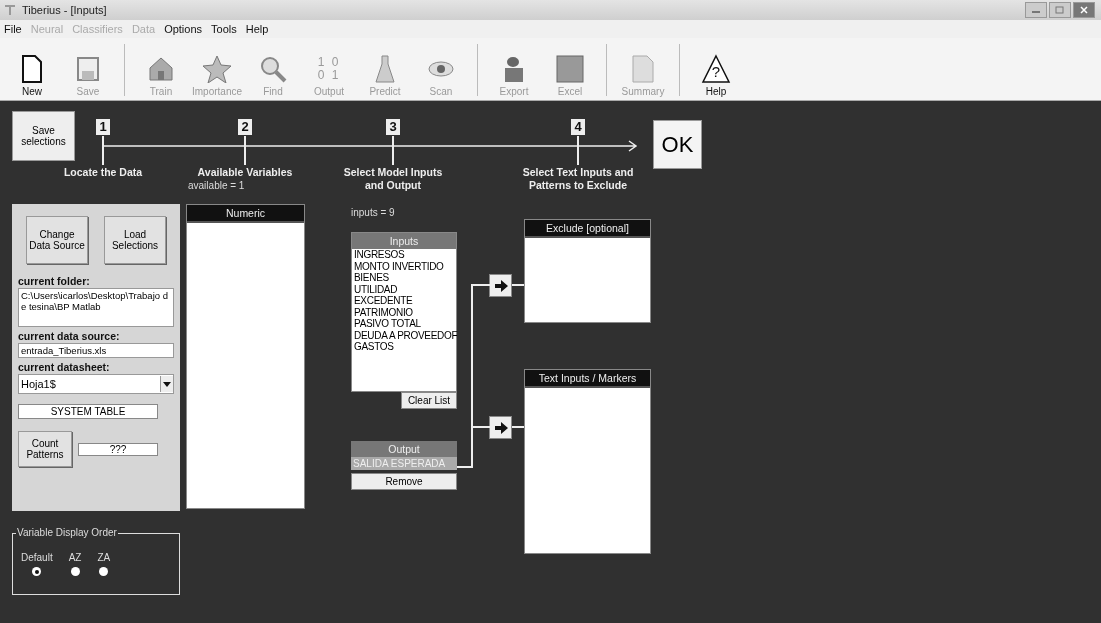  What do you see at coordinates (385, 69) in the screenshot?
I see `flask-icon` at bounding box center [385, 69].